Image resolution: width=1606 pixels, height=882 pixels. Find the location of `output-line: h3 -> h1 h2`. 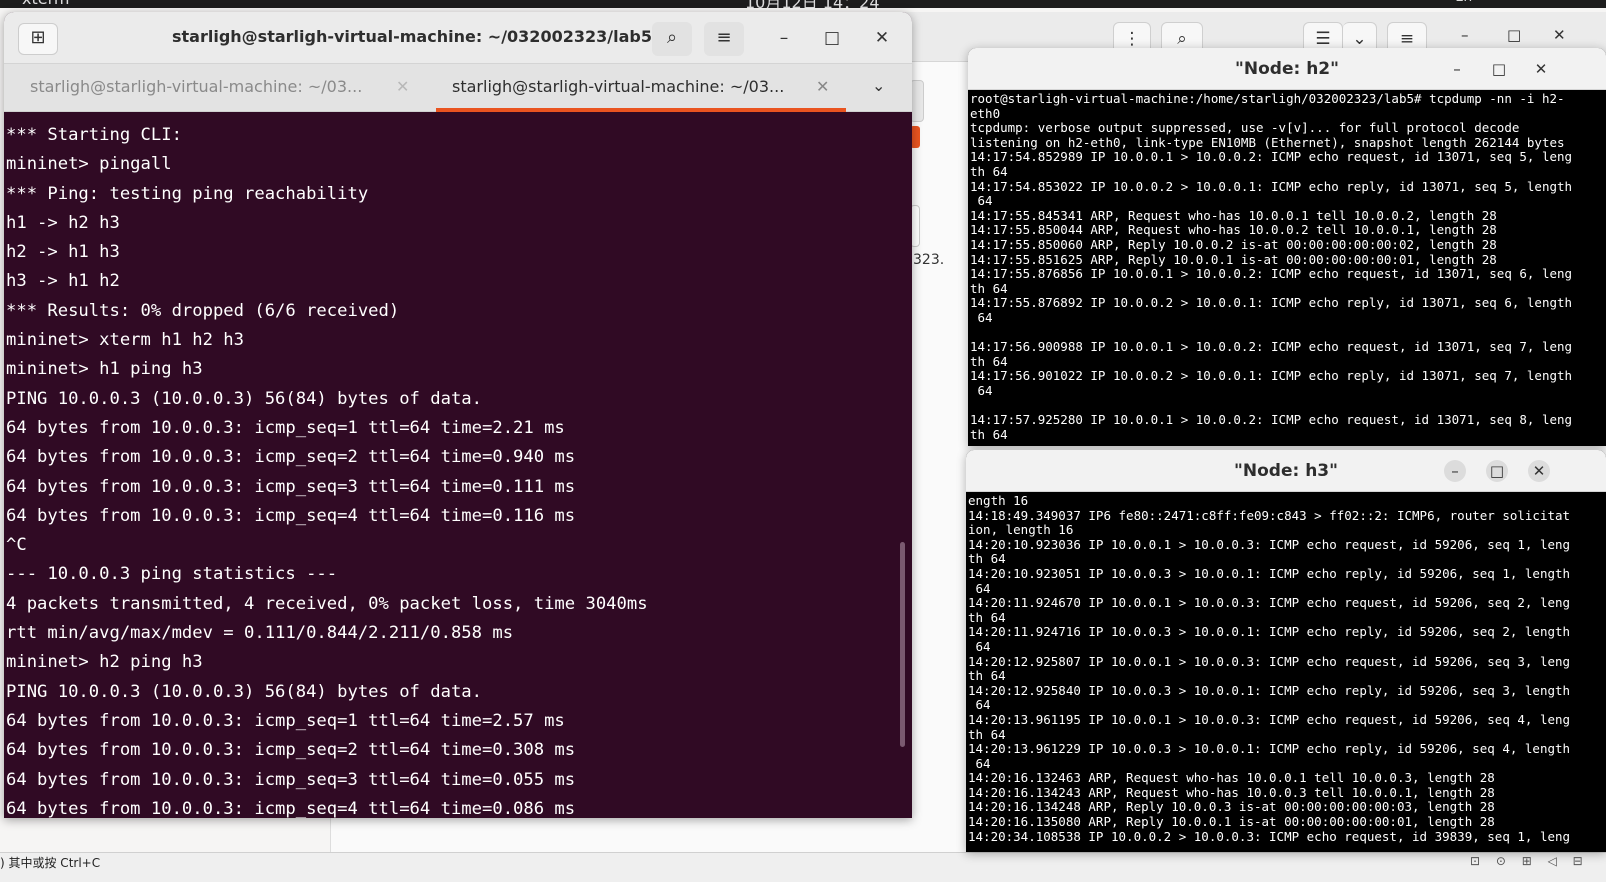

output-line: h3 -> h1 h2 is located at coordinates (63, 281).